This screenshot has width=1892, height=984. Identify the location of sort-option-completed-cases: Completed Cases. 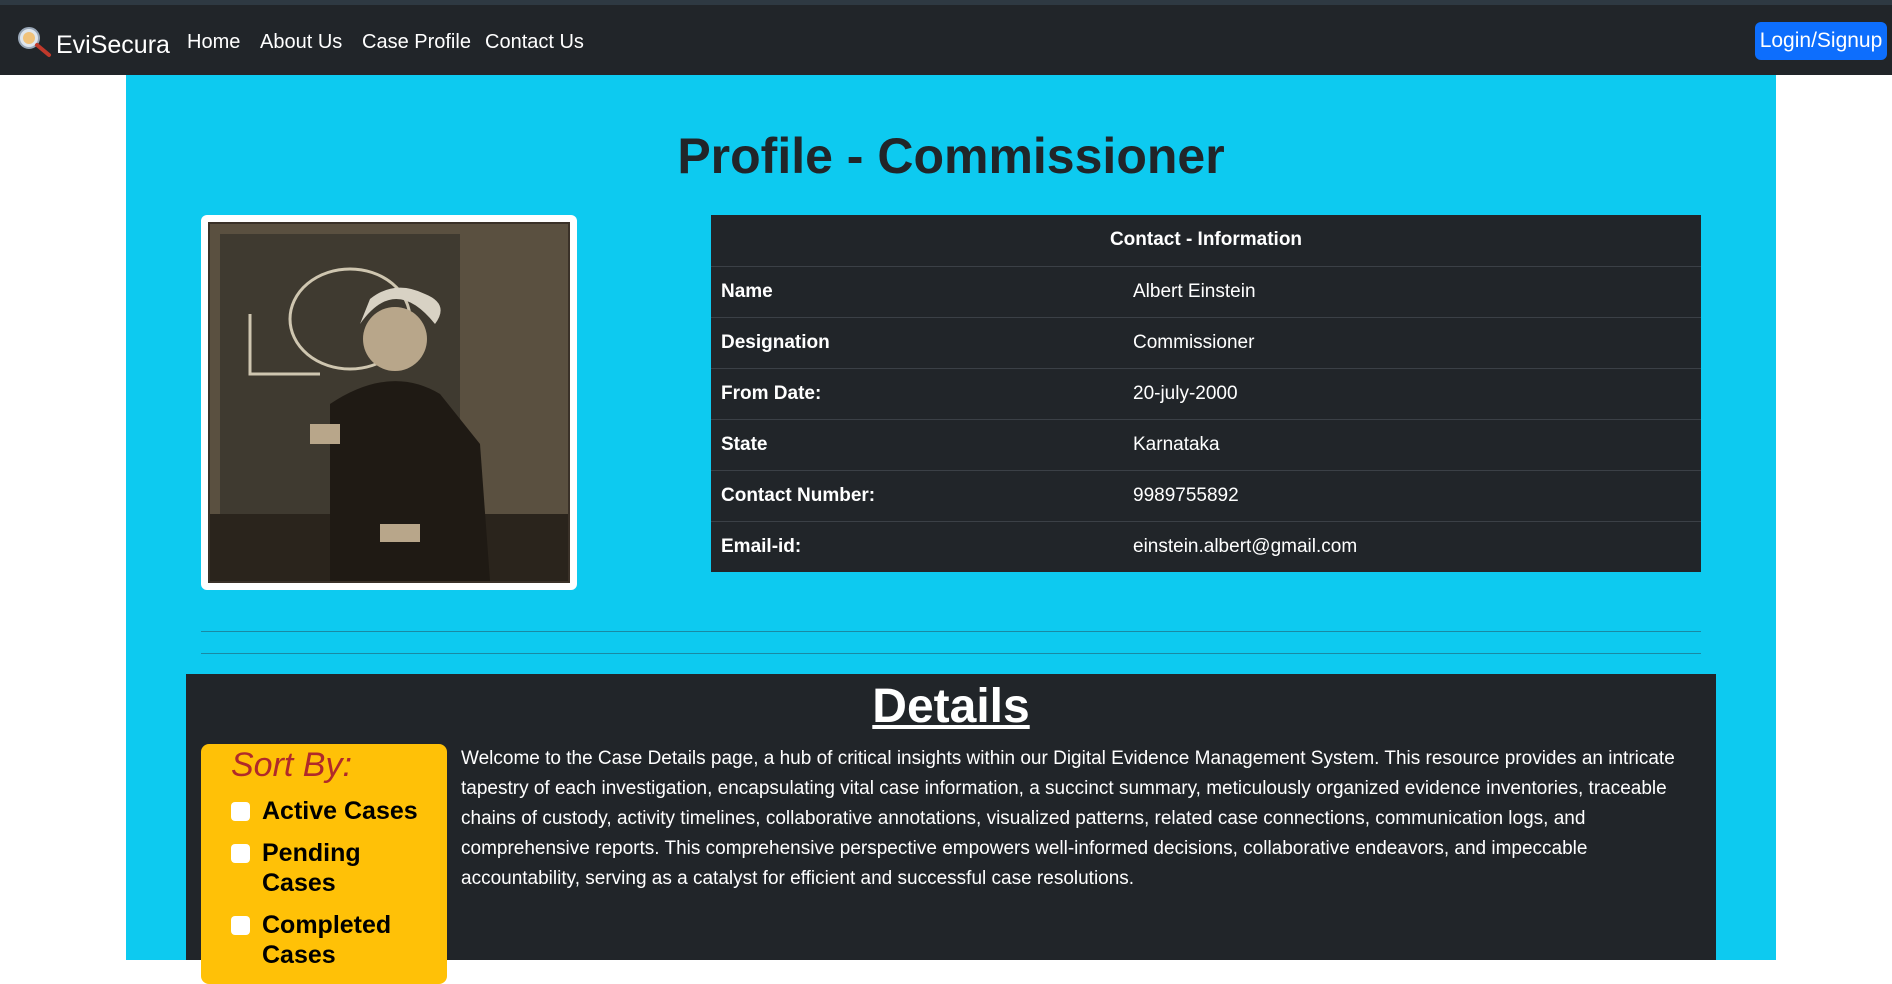
(331, 940).